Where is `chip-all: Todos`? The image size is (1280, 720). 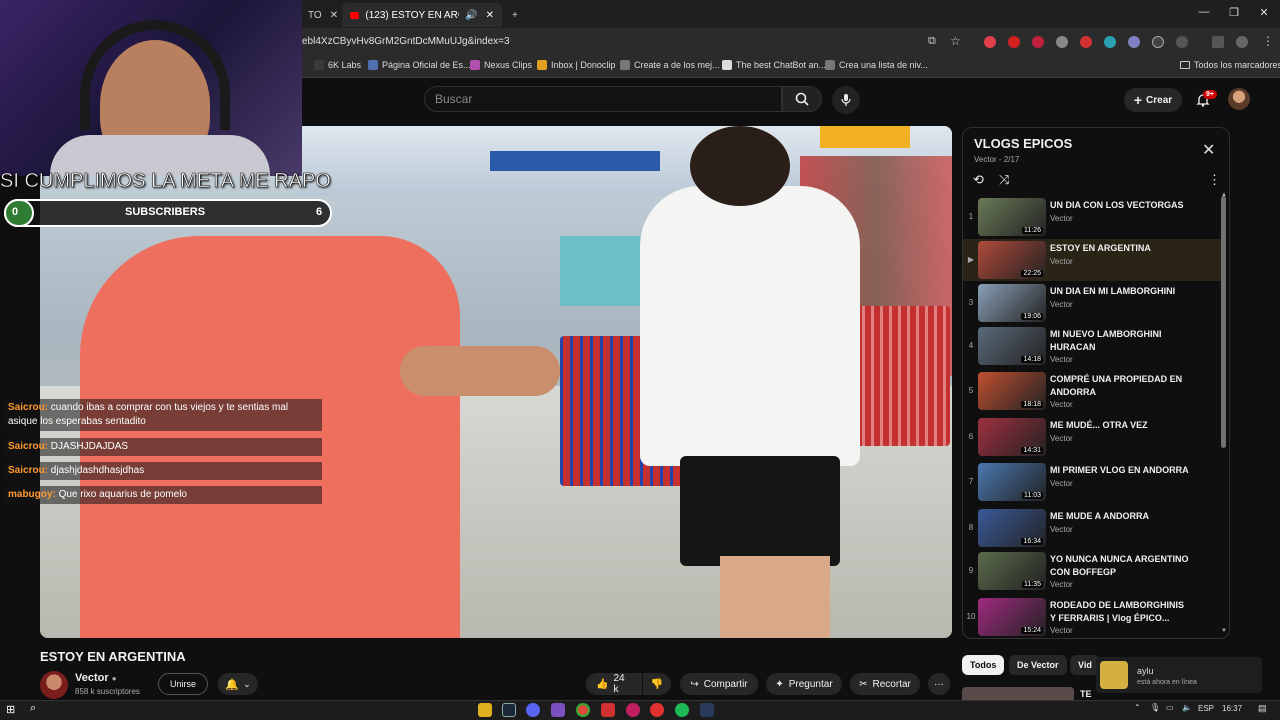 chip-all: Todos is located at coordinates (983, 665).